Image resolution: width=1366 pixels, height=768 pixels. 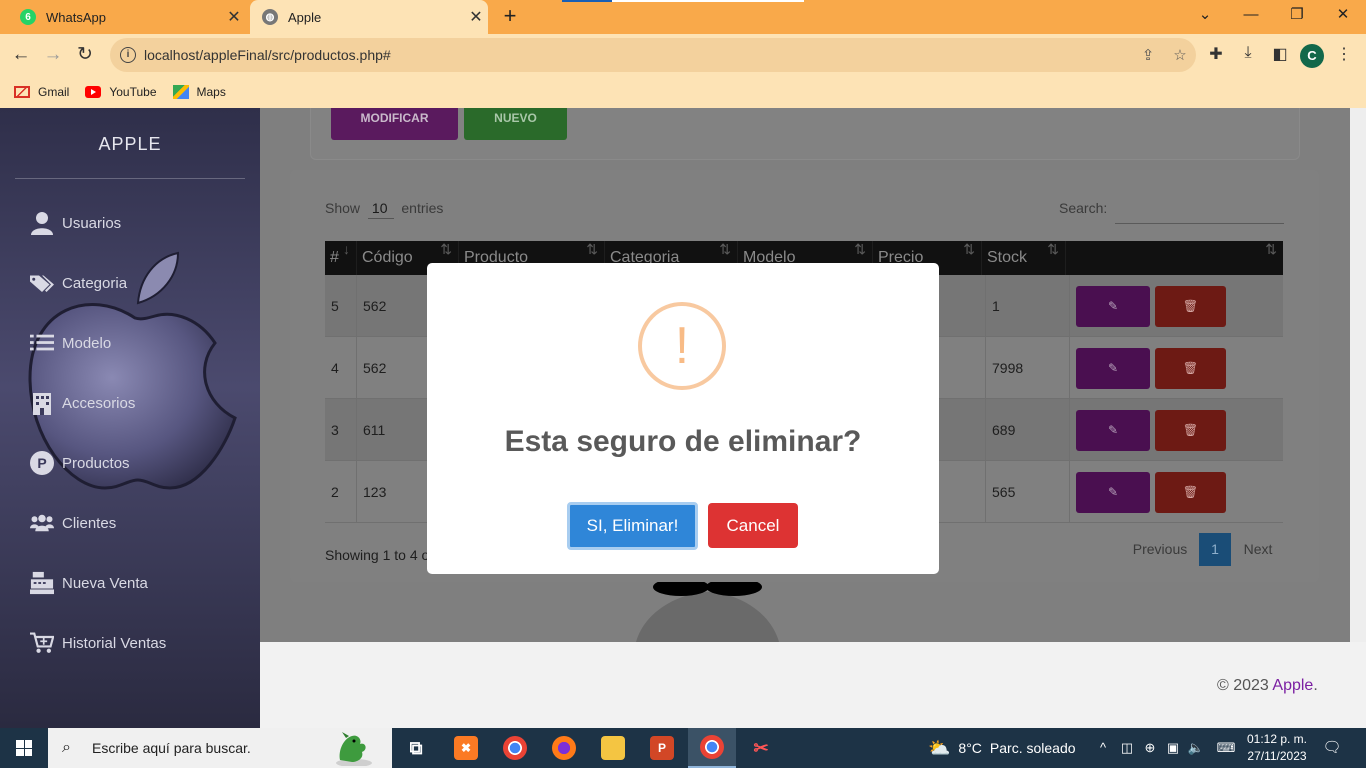 I want to click on network-icon: ⊕, so click(x=1150, y=748).